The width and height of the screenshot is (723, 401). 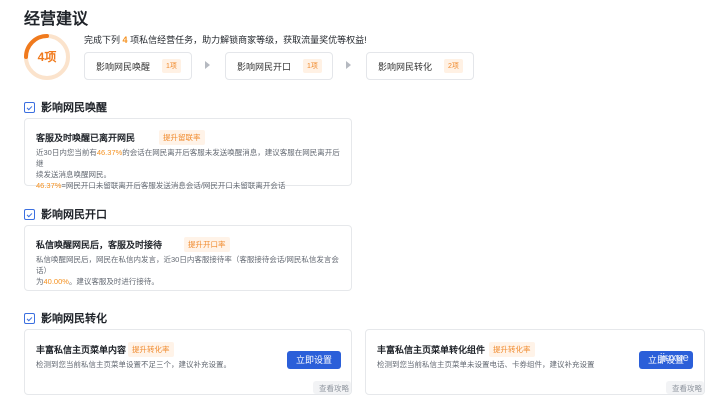 What do you see at coordinates (314, 360) in the screenshot?
I see `set-now-button: 立即设置` at bounding box center [314, 360].